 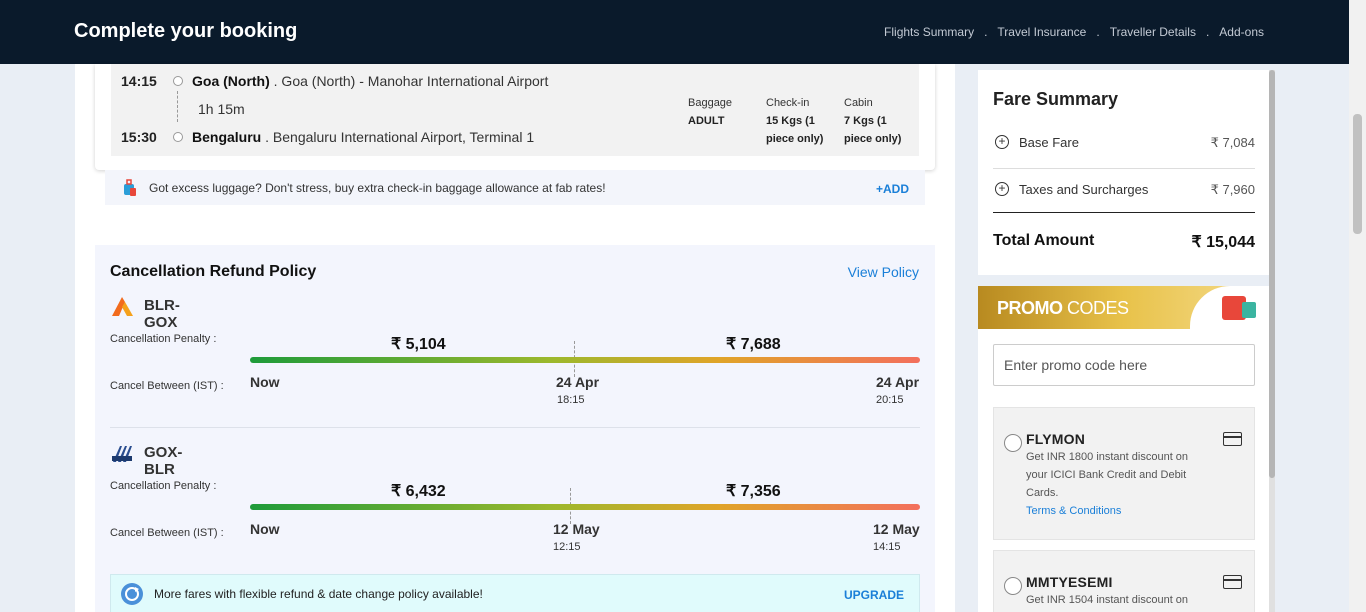 I want to click on checkin-value: 15 Kgs (1 piece only), so click(x=795, y=130).